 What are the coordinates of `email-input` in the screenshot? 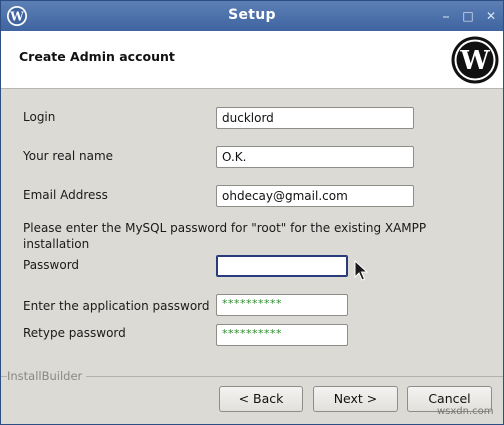 It's located at (315, 196).